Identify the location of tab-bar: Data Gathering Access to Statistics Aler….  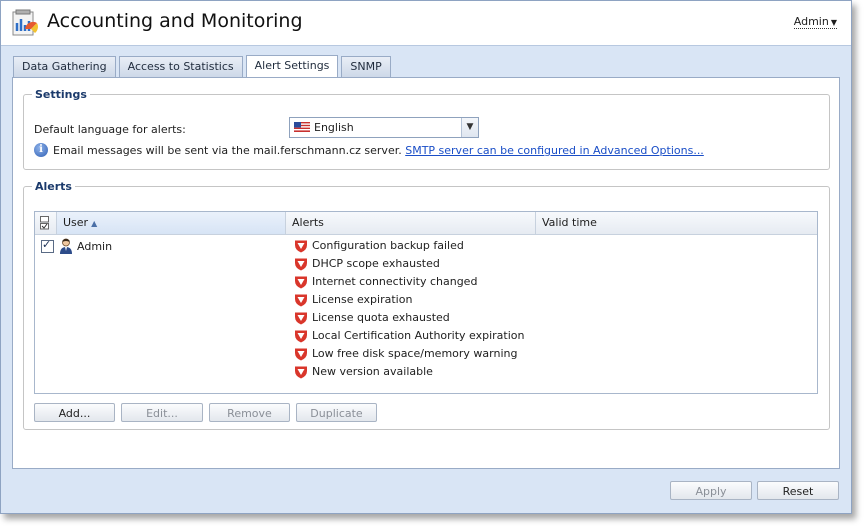
(203, 66).